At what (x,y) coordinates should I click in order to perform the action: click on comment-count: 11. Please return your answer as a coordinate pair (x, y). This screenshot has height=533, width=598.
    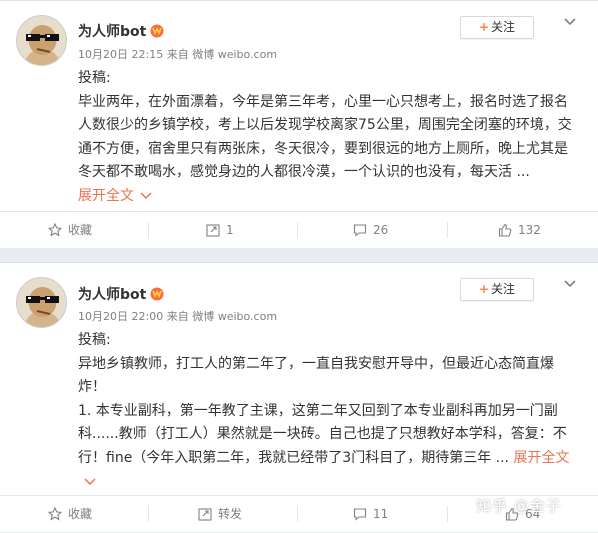
    Looking at the image, I should click on (381, 514).